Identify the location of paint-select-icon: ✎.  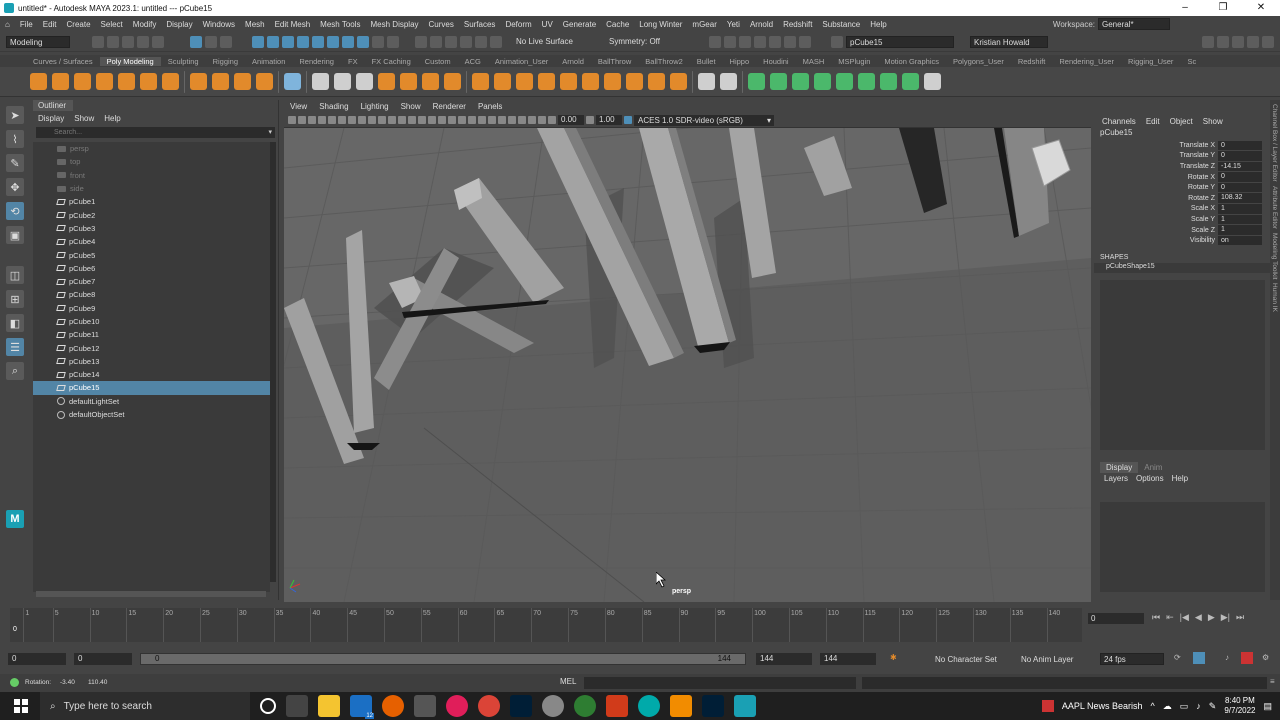
(15, 163).